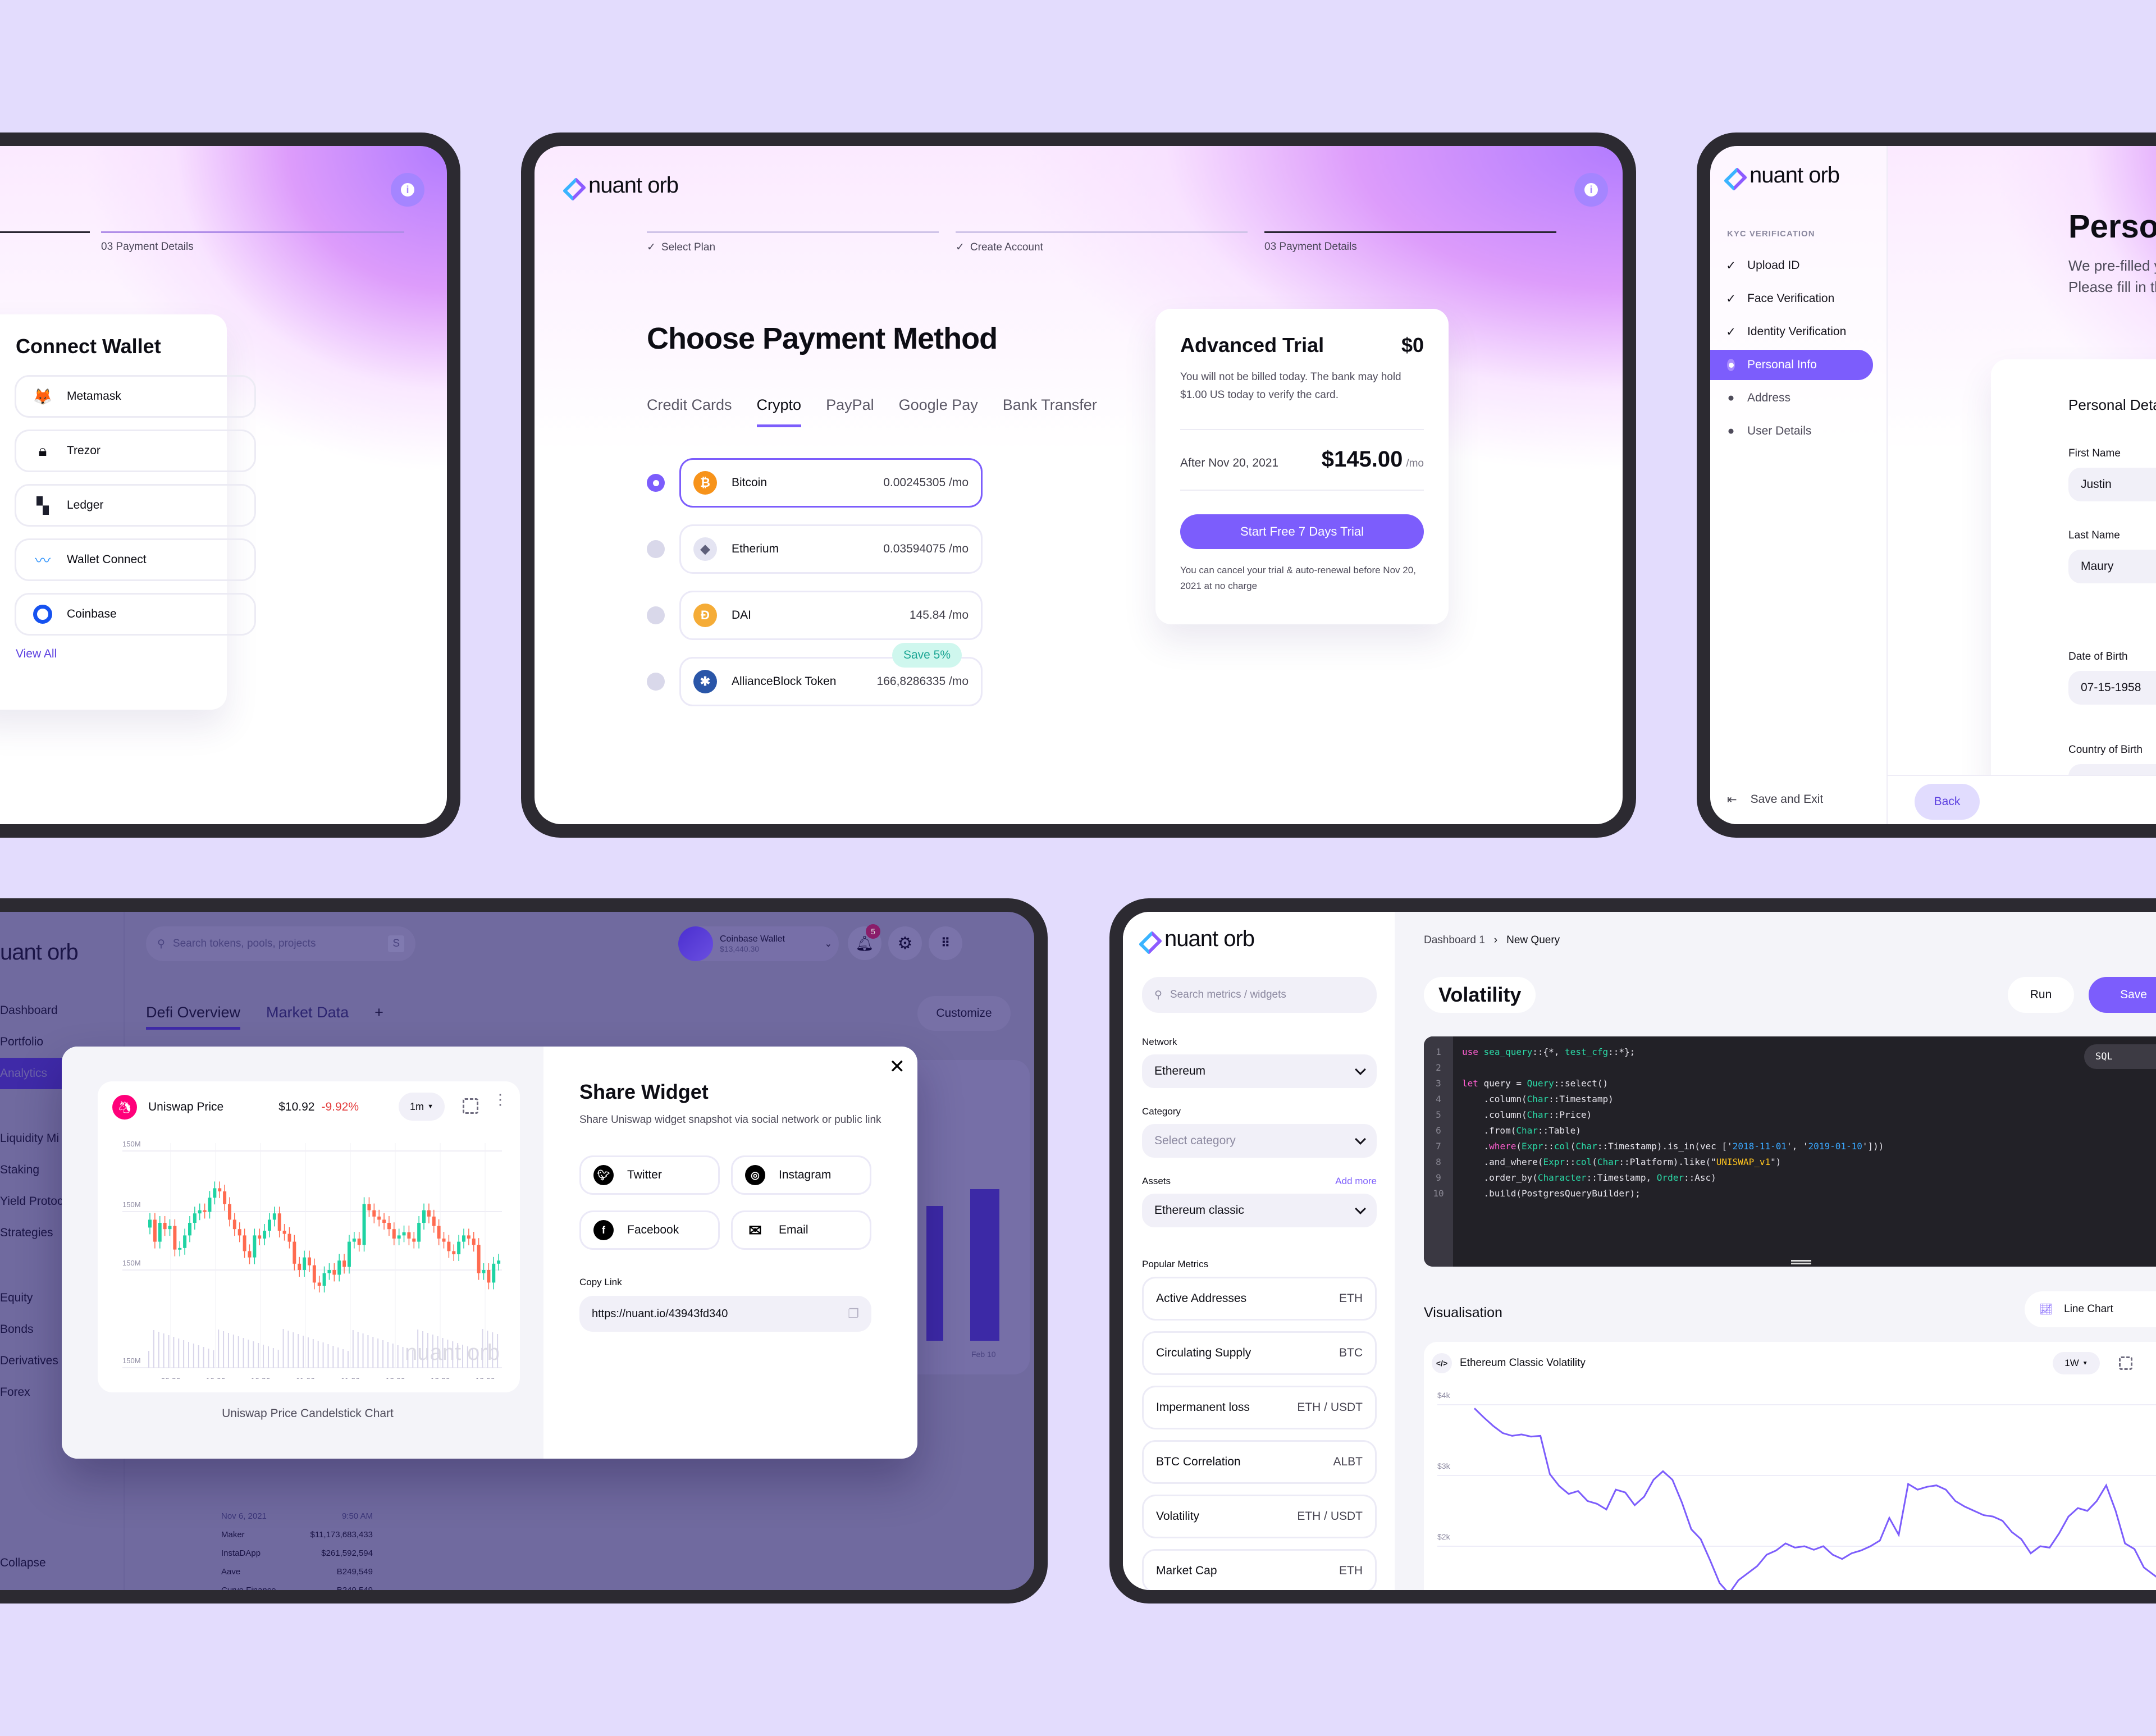 The width and height of the screenshot is (2156, 1736). What do you see at coordinates (656, 483) in the screenshot?
I see `radio-selected` at bounding box center [656, 483].